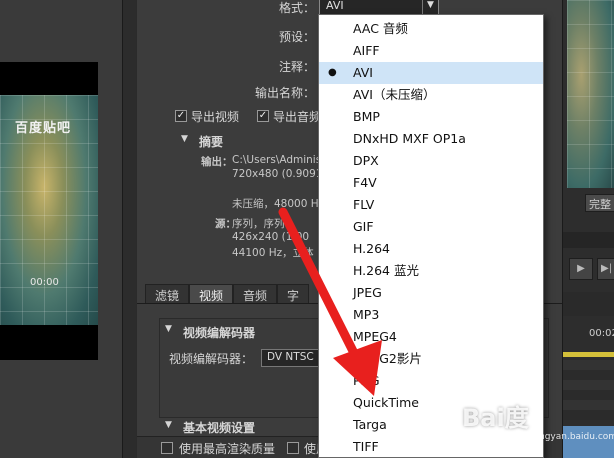  What do you see at coordinates (167, 294) in the screenshot?
I see `tab-filters: 滤镜` at bounding box center [167, 294].